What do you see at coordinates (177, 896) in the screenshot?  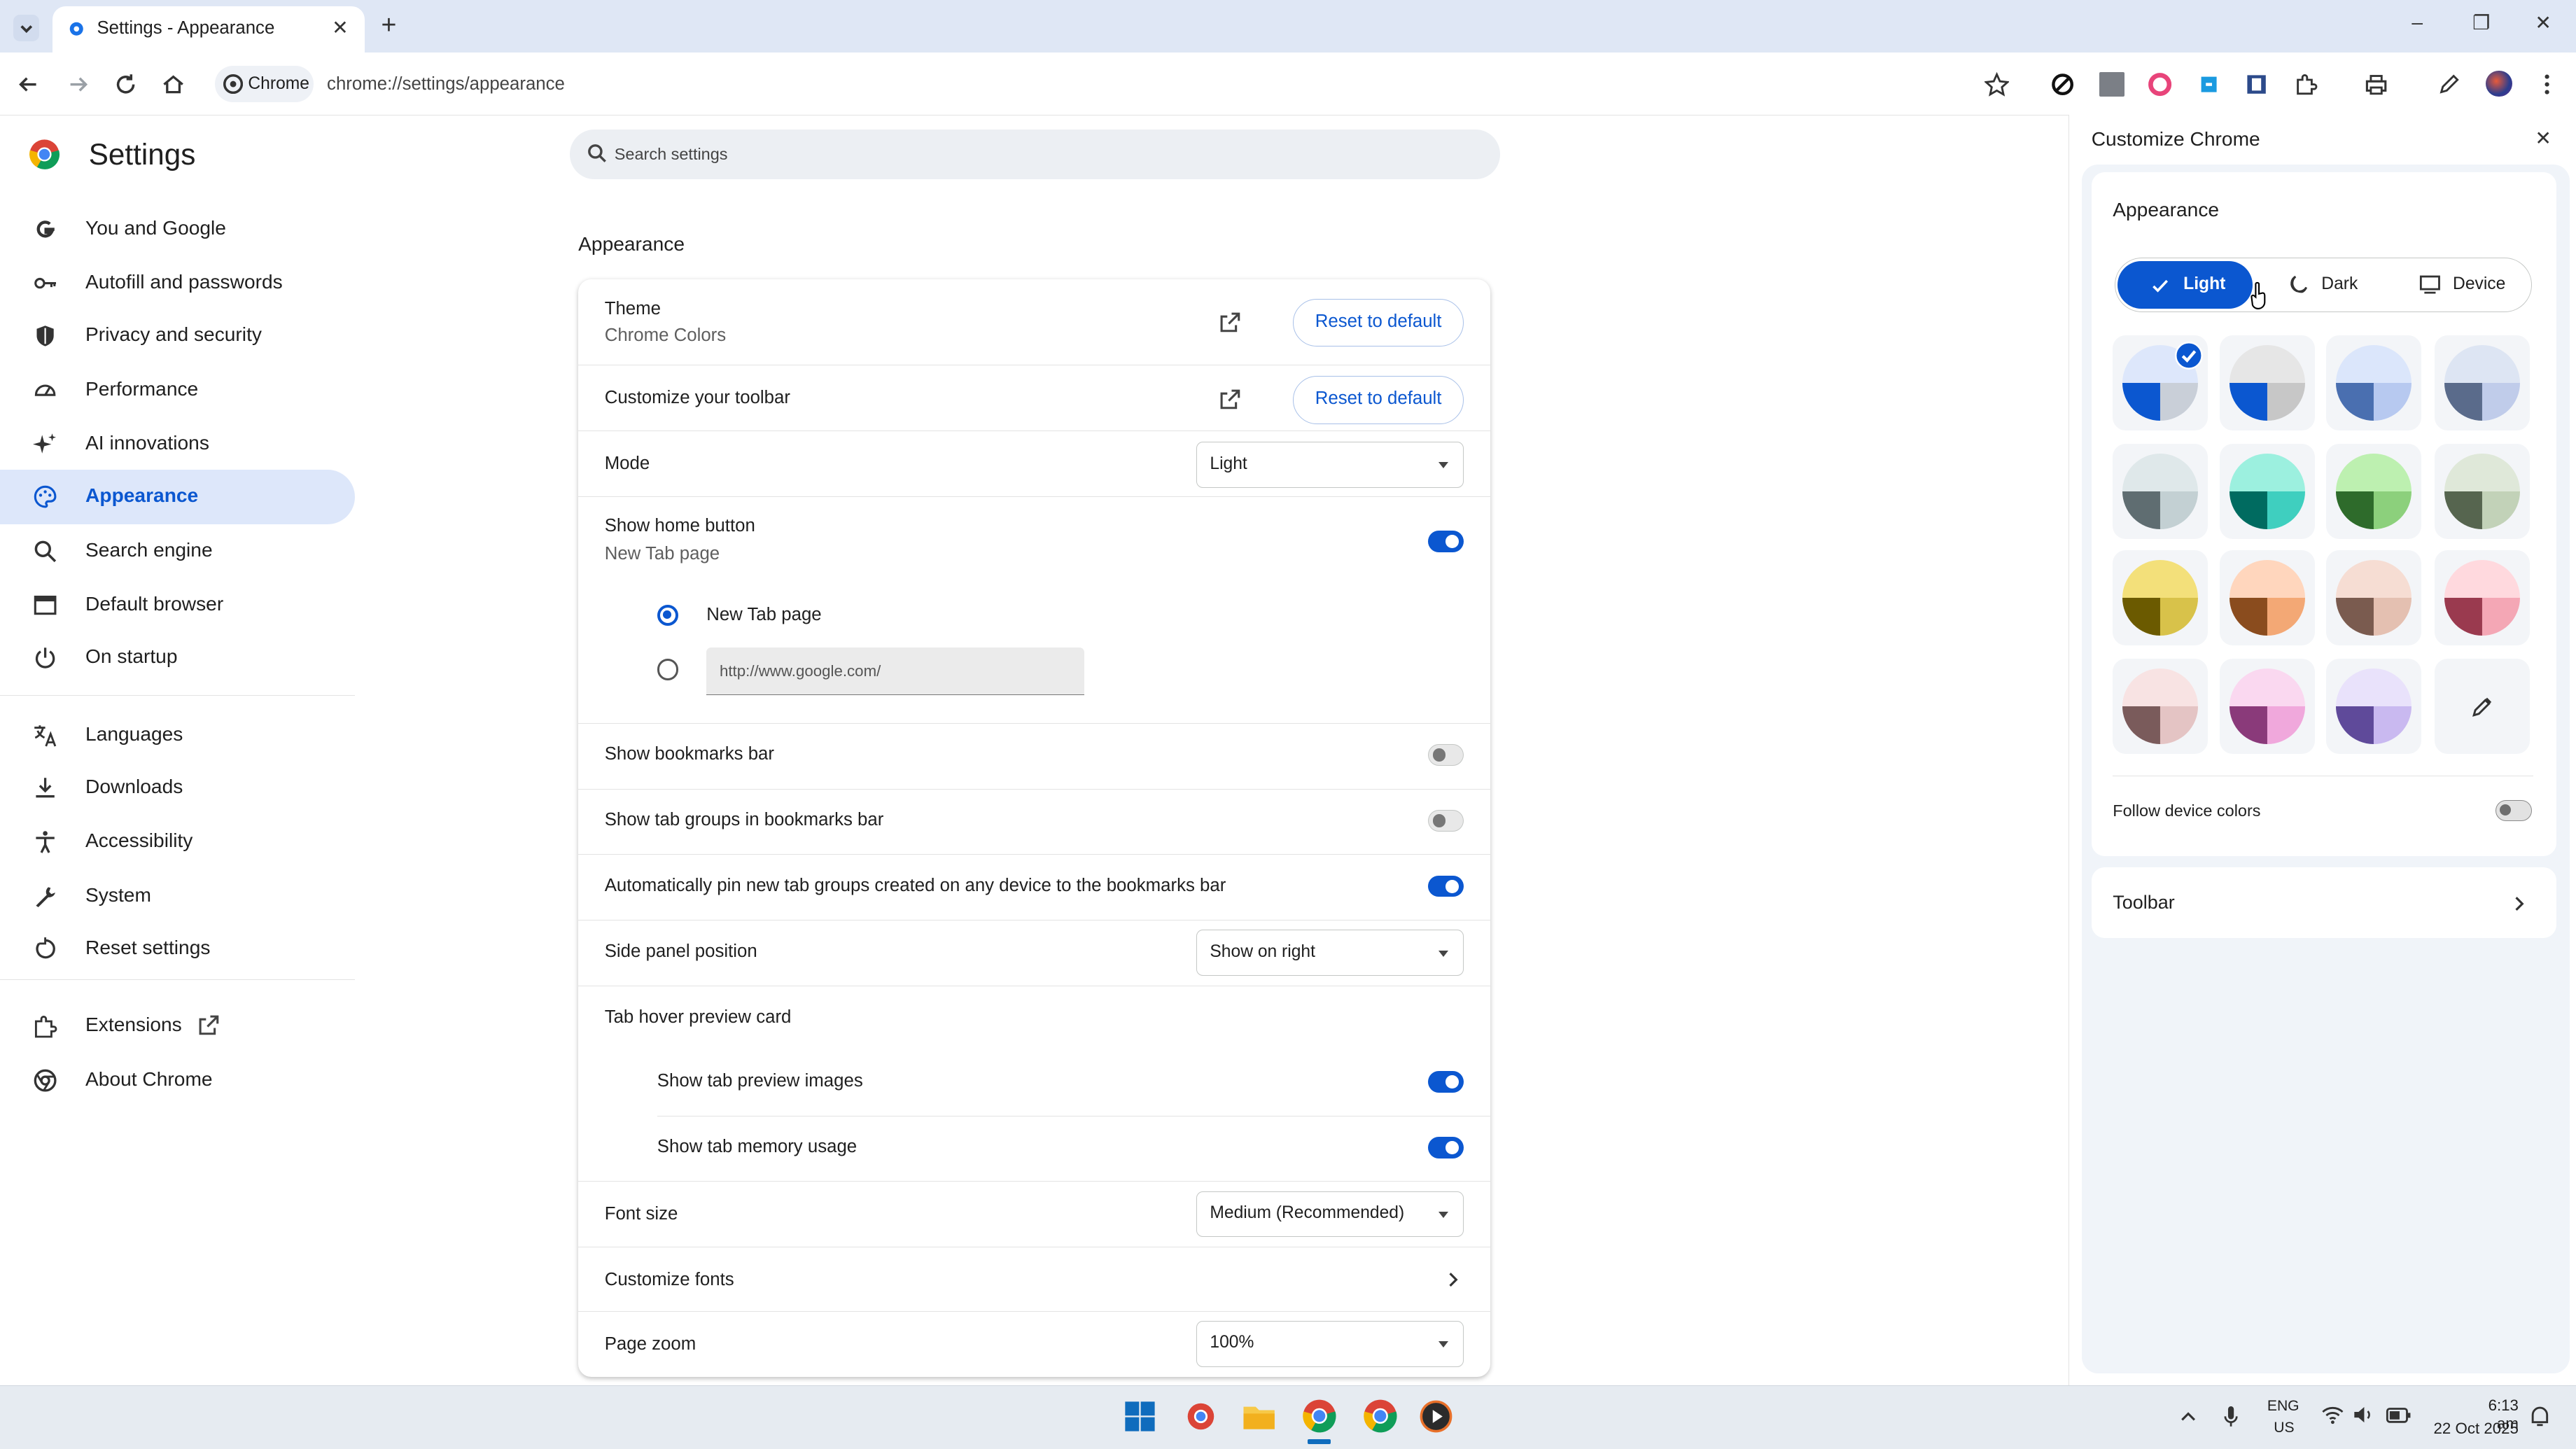 I see `sidebar-item-system: System` at bounding box center [177, 896].